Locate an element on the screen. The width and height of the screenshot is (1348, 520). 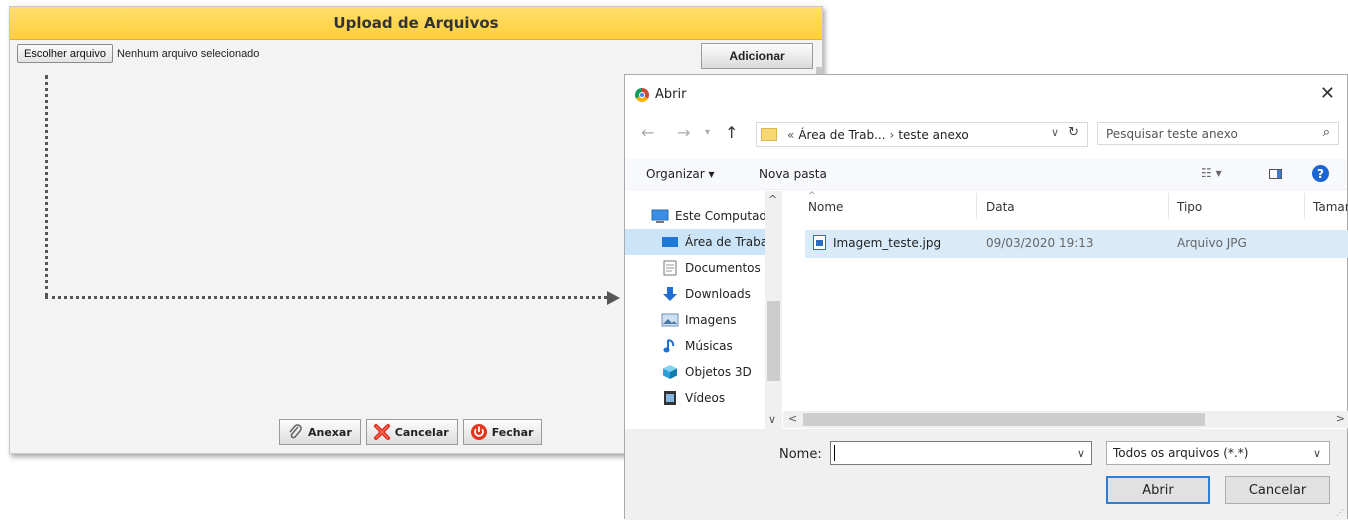
upload-actions: Anexar Cancelar Fechar is located at coordinates (411, 432).